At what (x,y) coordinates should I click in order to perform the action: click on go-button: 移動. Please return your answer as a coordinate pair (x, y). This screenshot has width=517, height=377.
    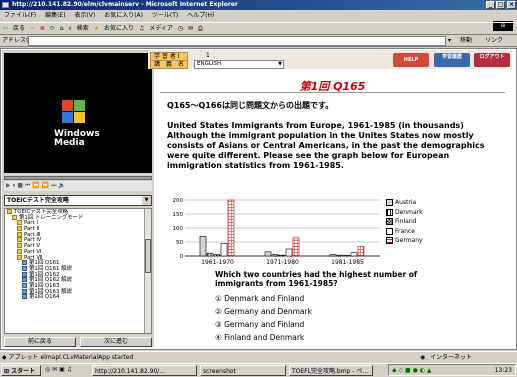
    Looking at the image, I should click on (466, 41).